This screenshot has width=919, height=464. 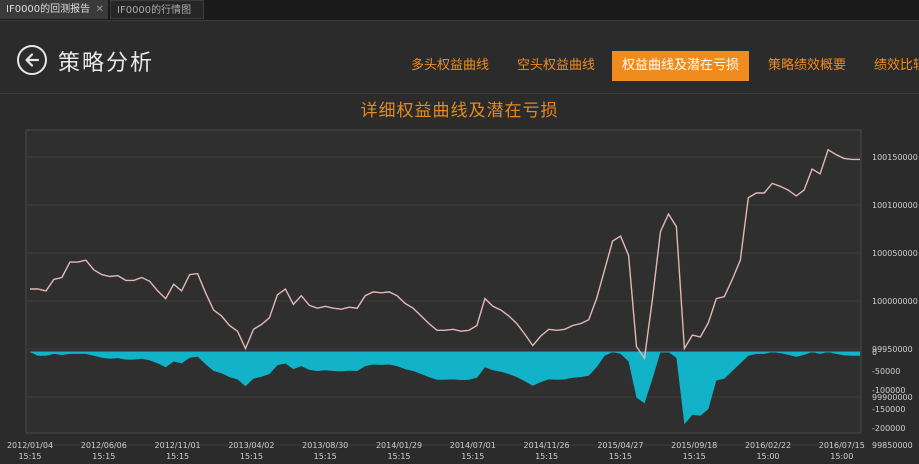 What do you see at coordinates (888, 390) in the screenshot?
I see `drawdown-y-tick-label: -100000` at bounding box center [888, 390].